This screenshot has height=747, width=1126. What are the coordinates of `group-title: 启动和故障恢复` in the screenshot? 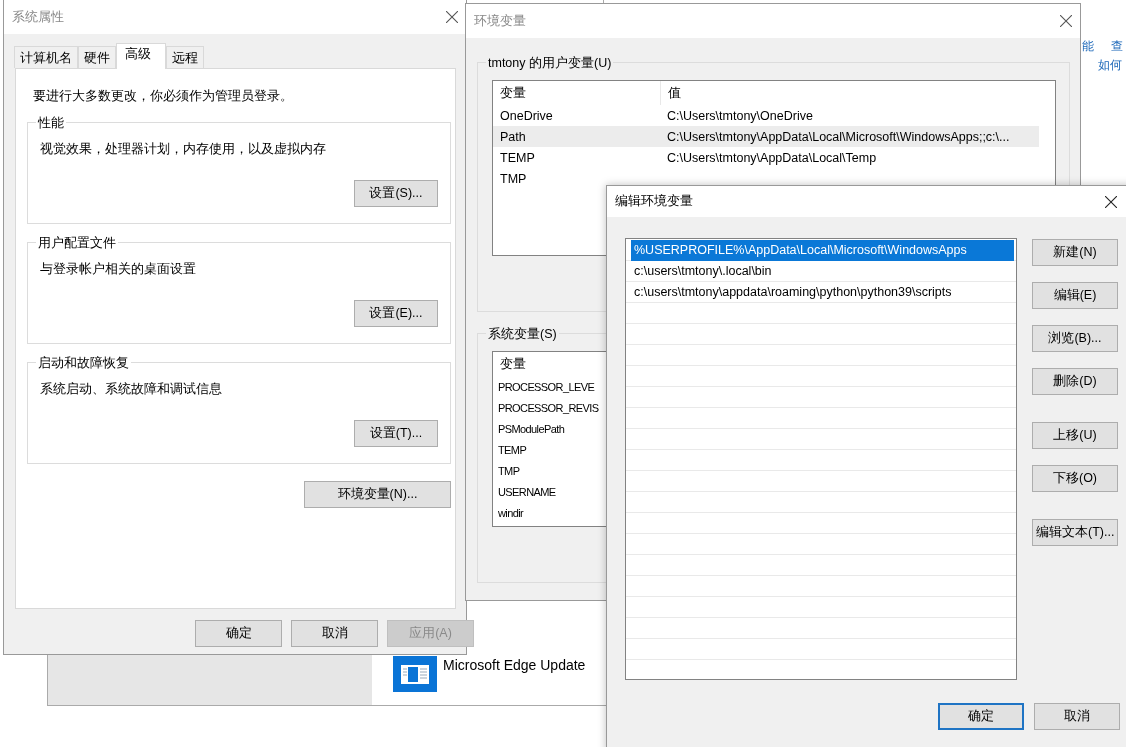 It's located at (83, 363).